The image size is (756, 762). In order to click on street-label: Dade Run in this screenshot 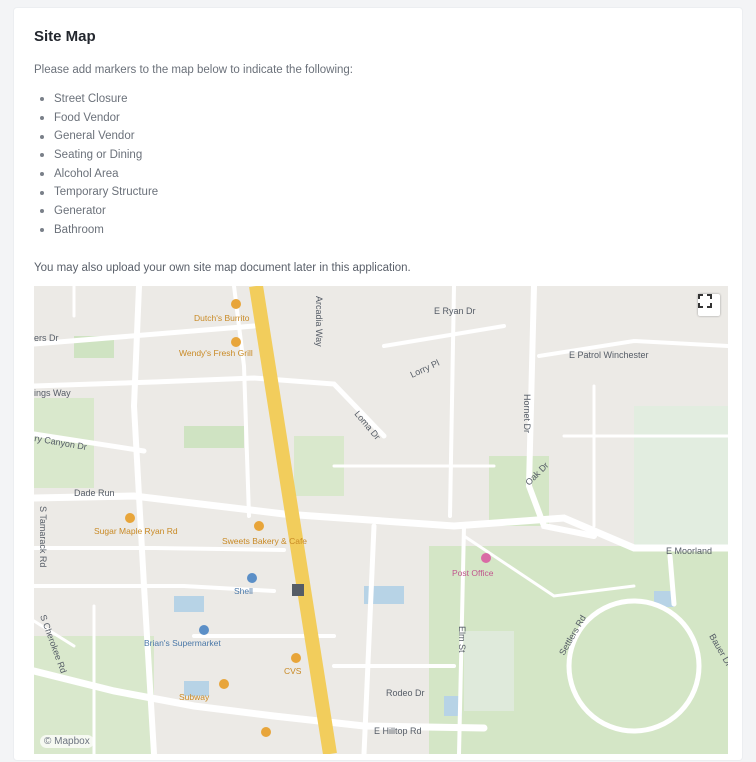, I will do `click(94, 493)`.